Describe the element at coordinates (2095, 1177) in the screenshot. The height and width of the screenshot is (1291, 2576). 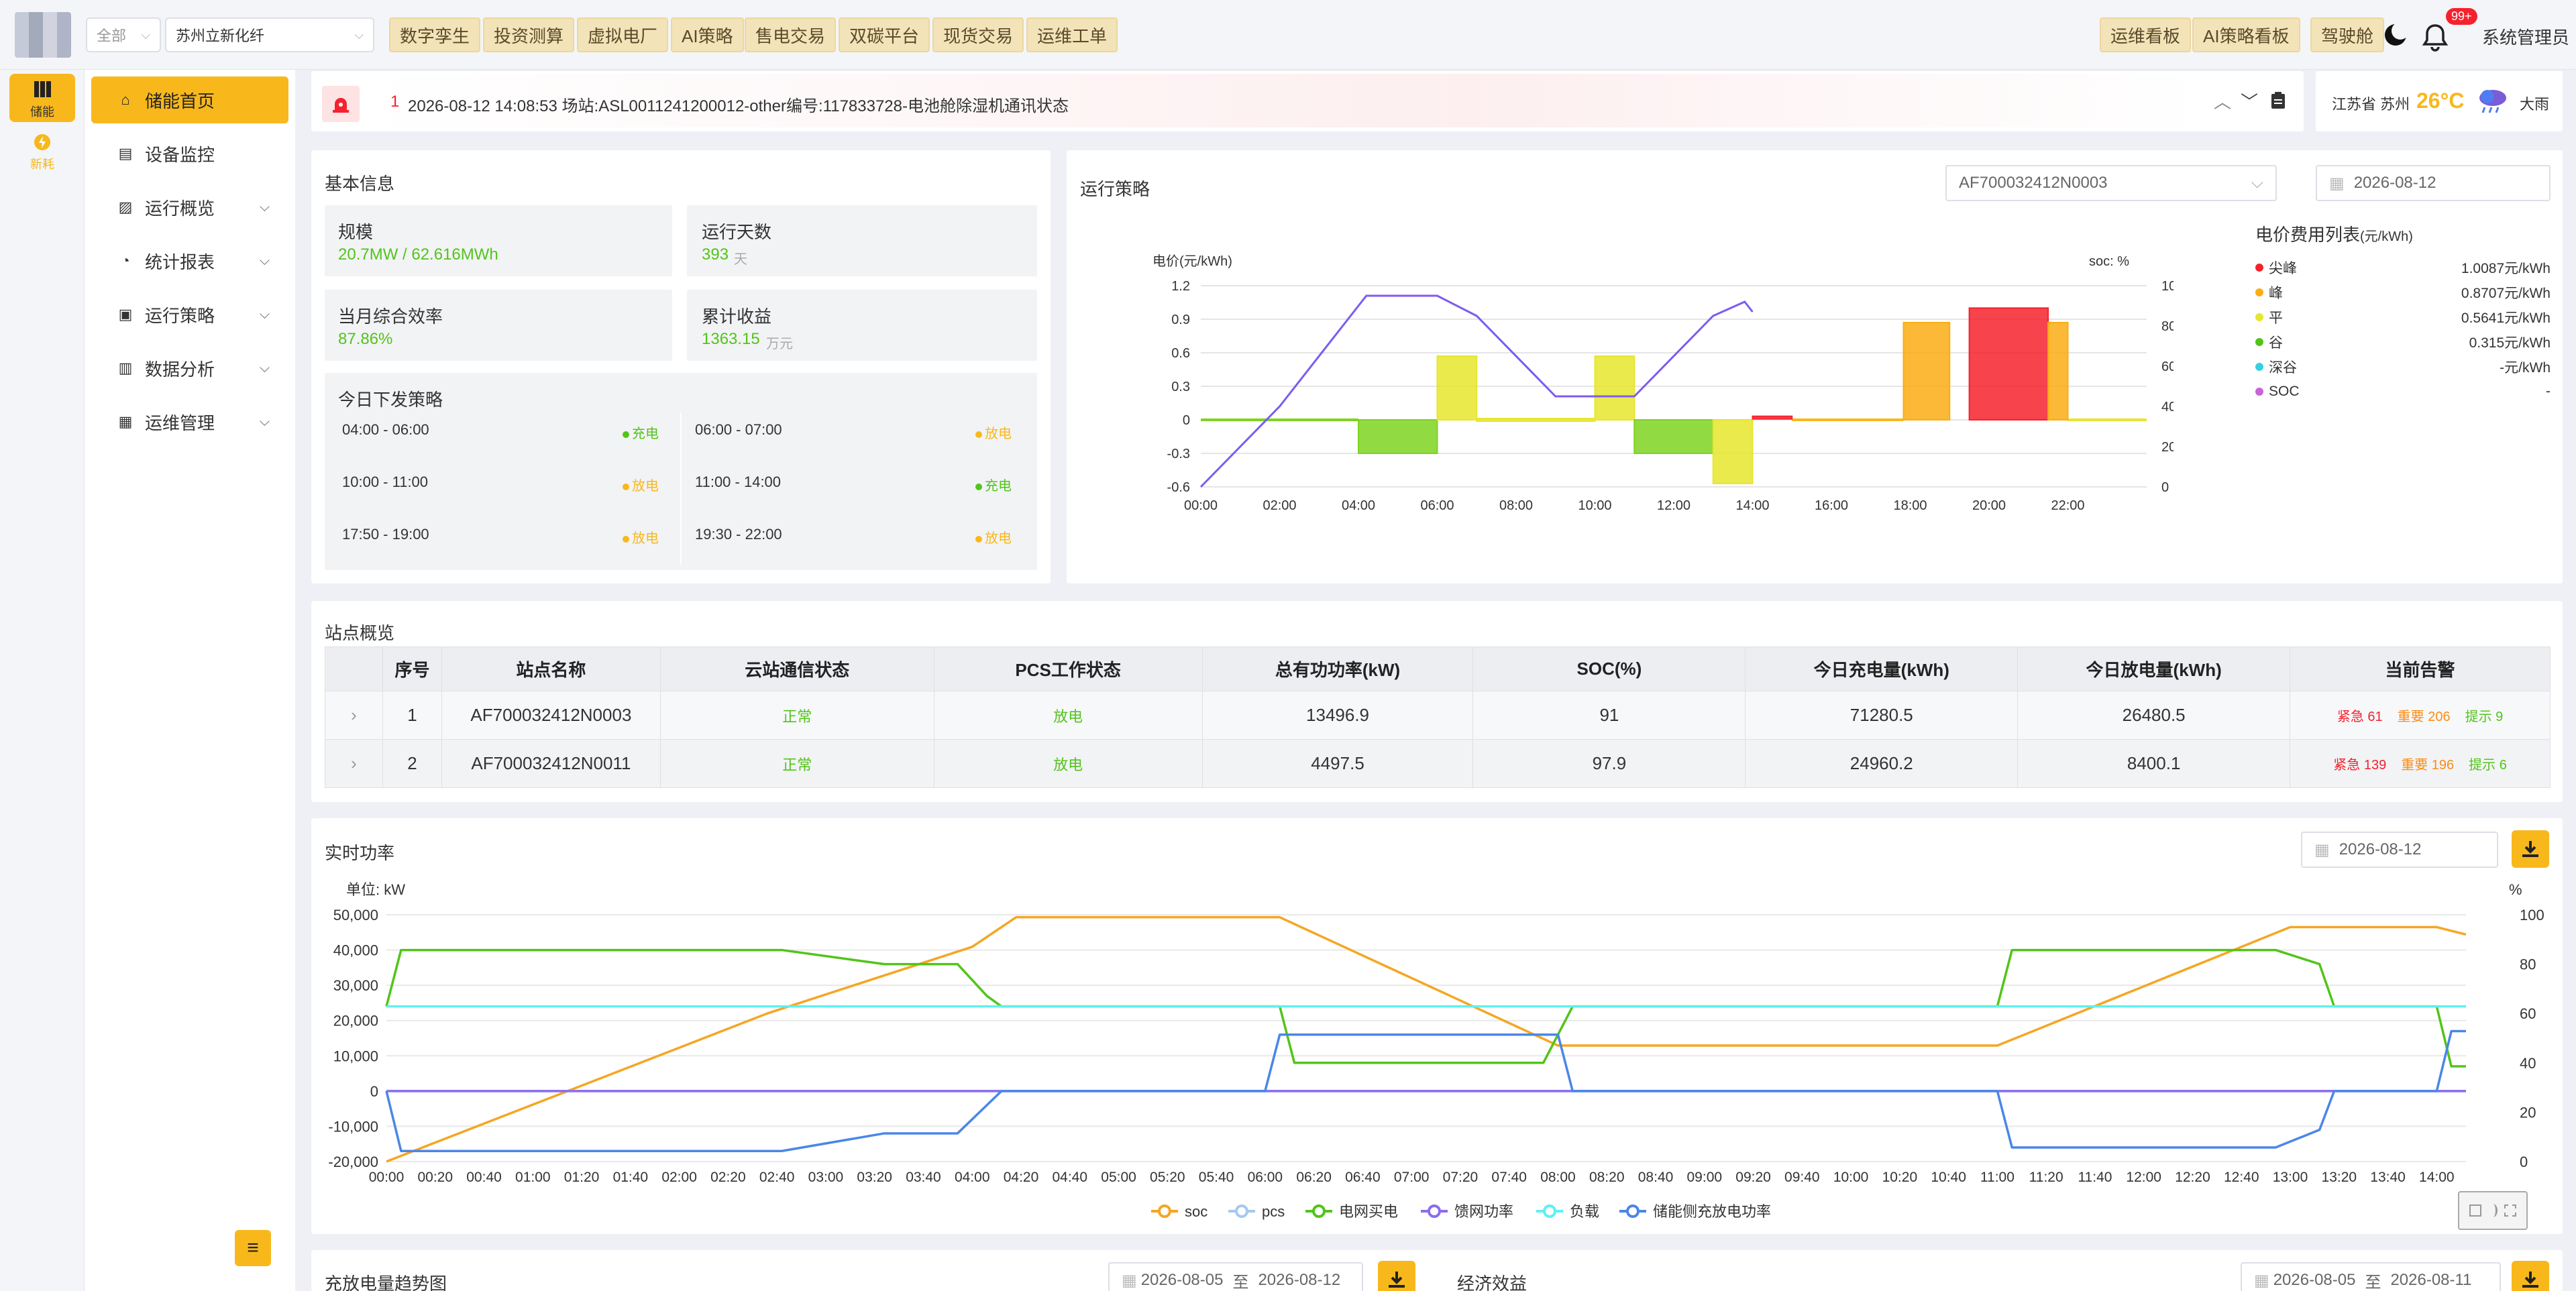
I see `x-tick-label: 11:40` at that location.